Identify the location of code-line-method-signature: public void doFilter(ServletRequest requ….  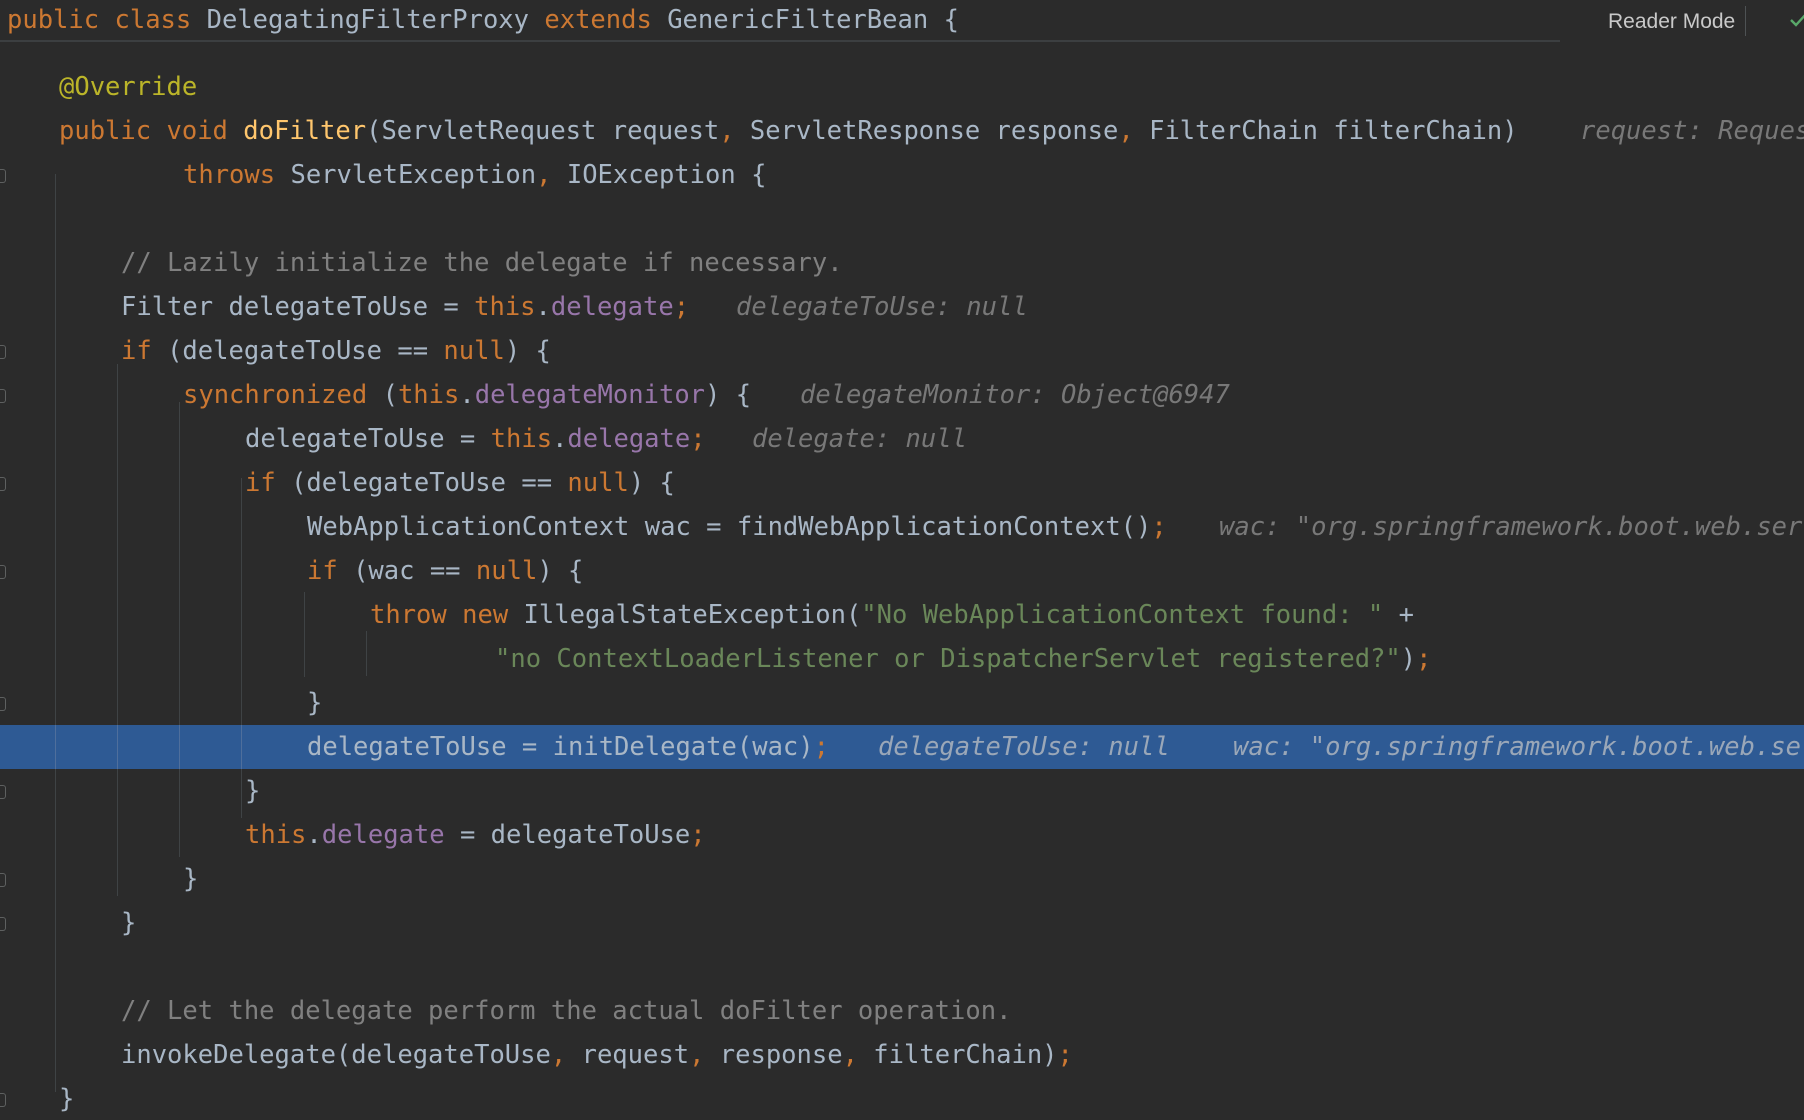
(902, 131).